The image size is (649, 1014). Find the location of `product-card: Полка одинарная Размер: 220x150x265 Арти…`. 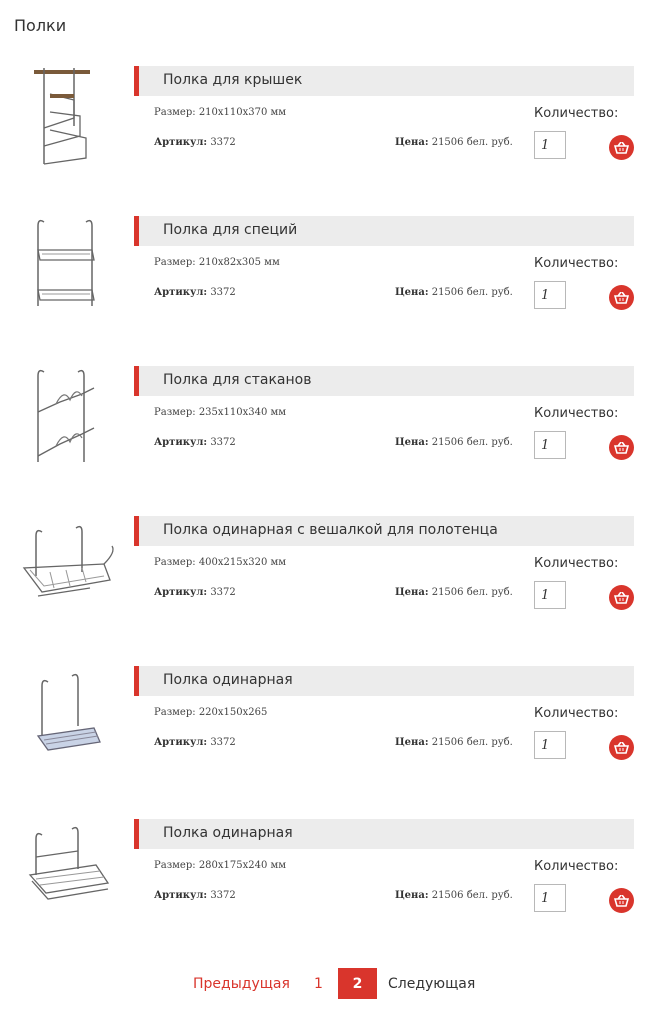

product-card: Полка одинарная Размер: 220x150x265 Арти… is located at coordinates (324, 726).